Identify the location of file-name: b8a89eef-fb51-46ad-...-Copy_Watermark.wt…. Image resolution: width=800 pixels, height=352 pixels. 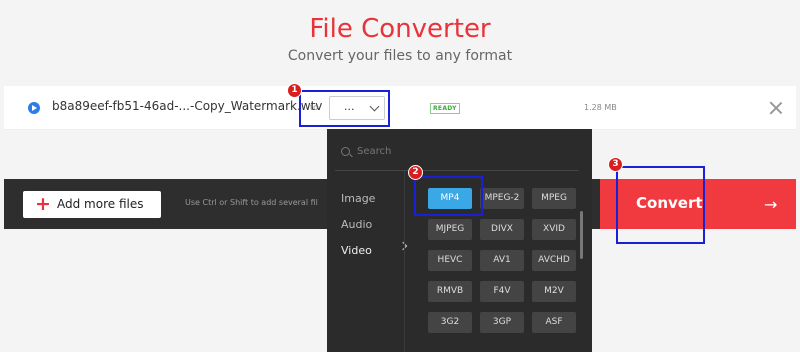
(187, 106).